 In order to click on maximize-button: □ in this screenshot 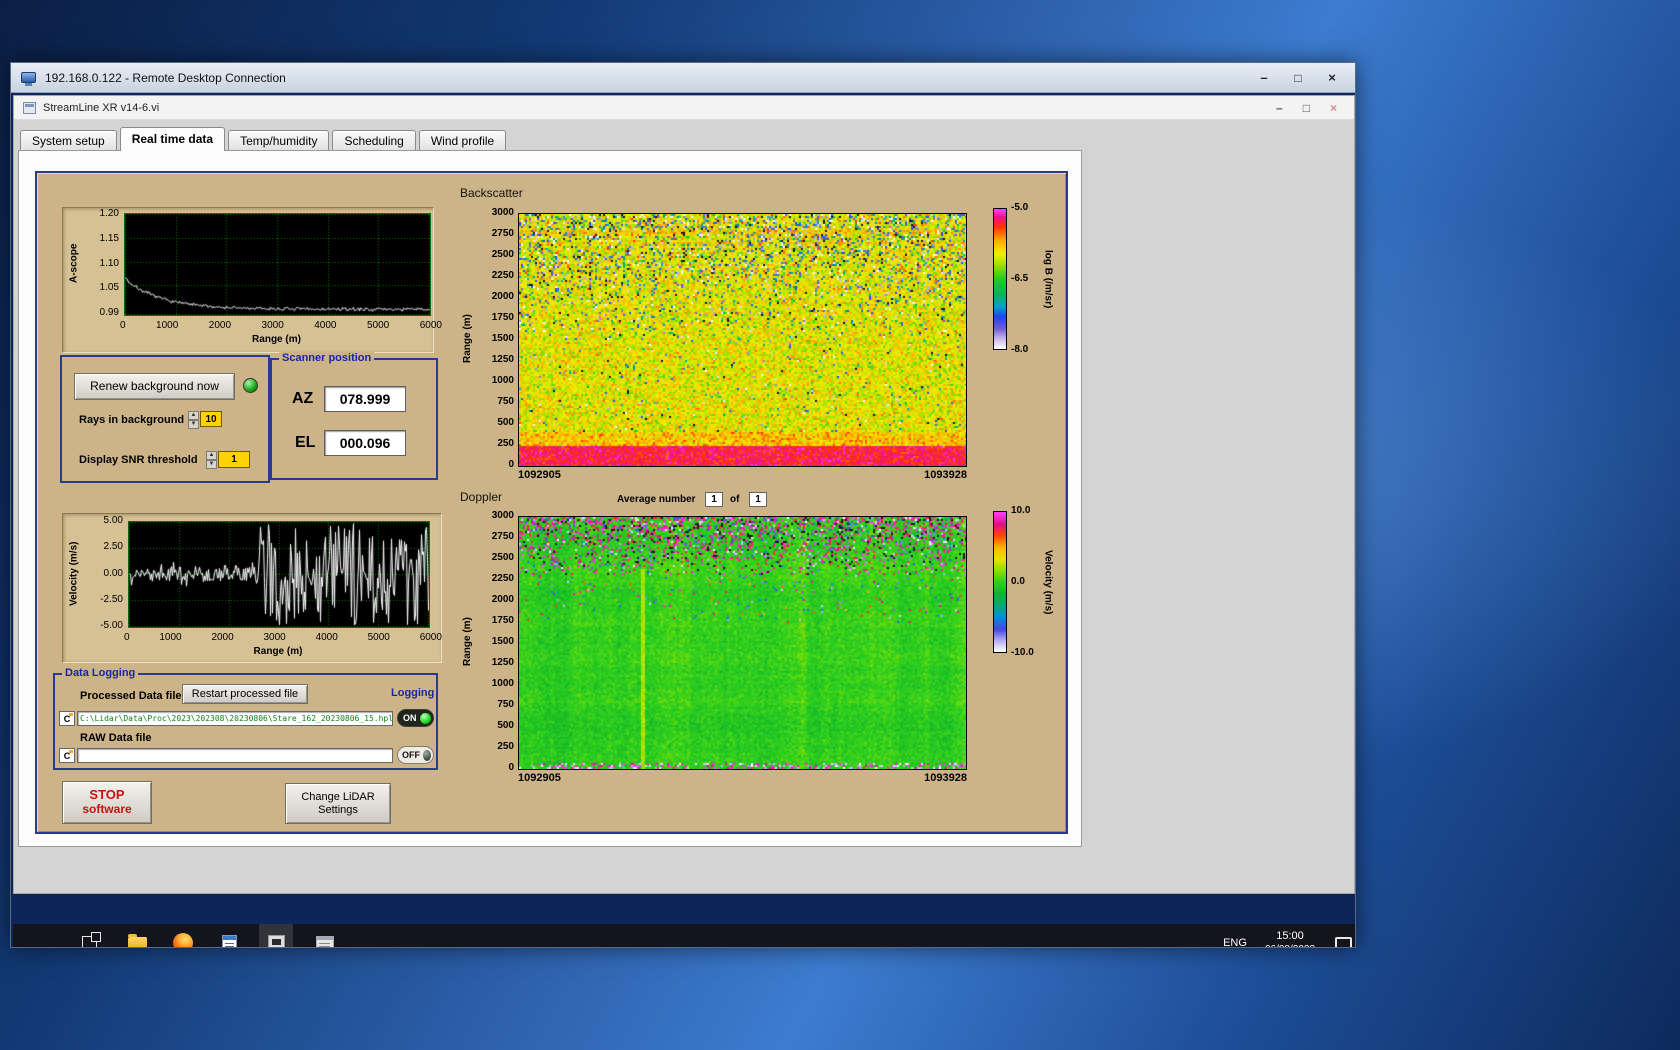, I will do `click(1298, 78)`.